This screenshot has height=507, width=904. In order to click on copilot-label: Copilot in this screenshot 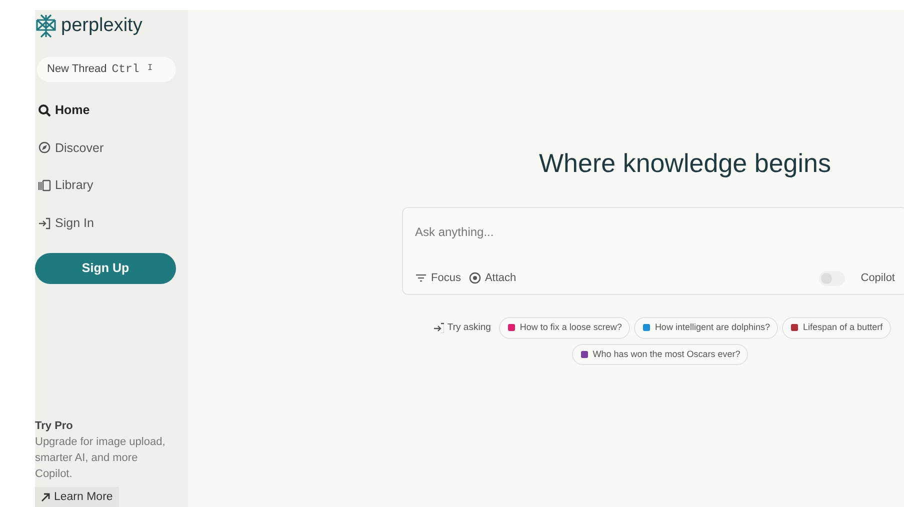, I will do `click(877, 278)`.